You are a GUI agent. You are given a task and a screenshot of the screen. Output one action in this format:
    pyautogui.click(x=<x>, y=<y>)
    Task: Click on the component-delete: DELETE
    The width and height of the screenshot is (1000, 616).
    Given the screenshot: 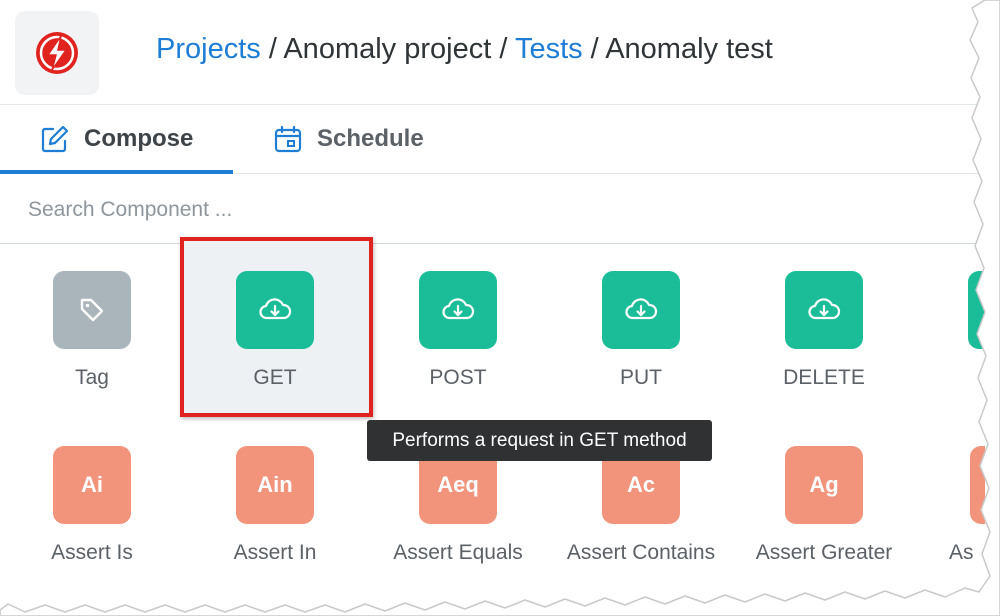 What is the action you would take?
    pyautogui.click(x=824, y=330)
    